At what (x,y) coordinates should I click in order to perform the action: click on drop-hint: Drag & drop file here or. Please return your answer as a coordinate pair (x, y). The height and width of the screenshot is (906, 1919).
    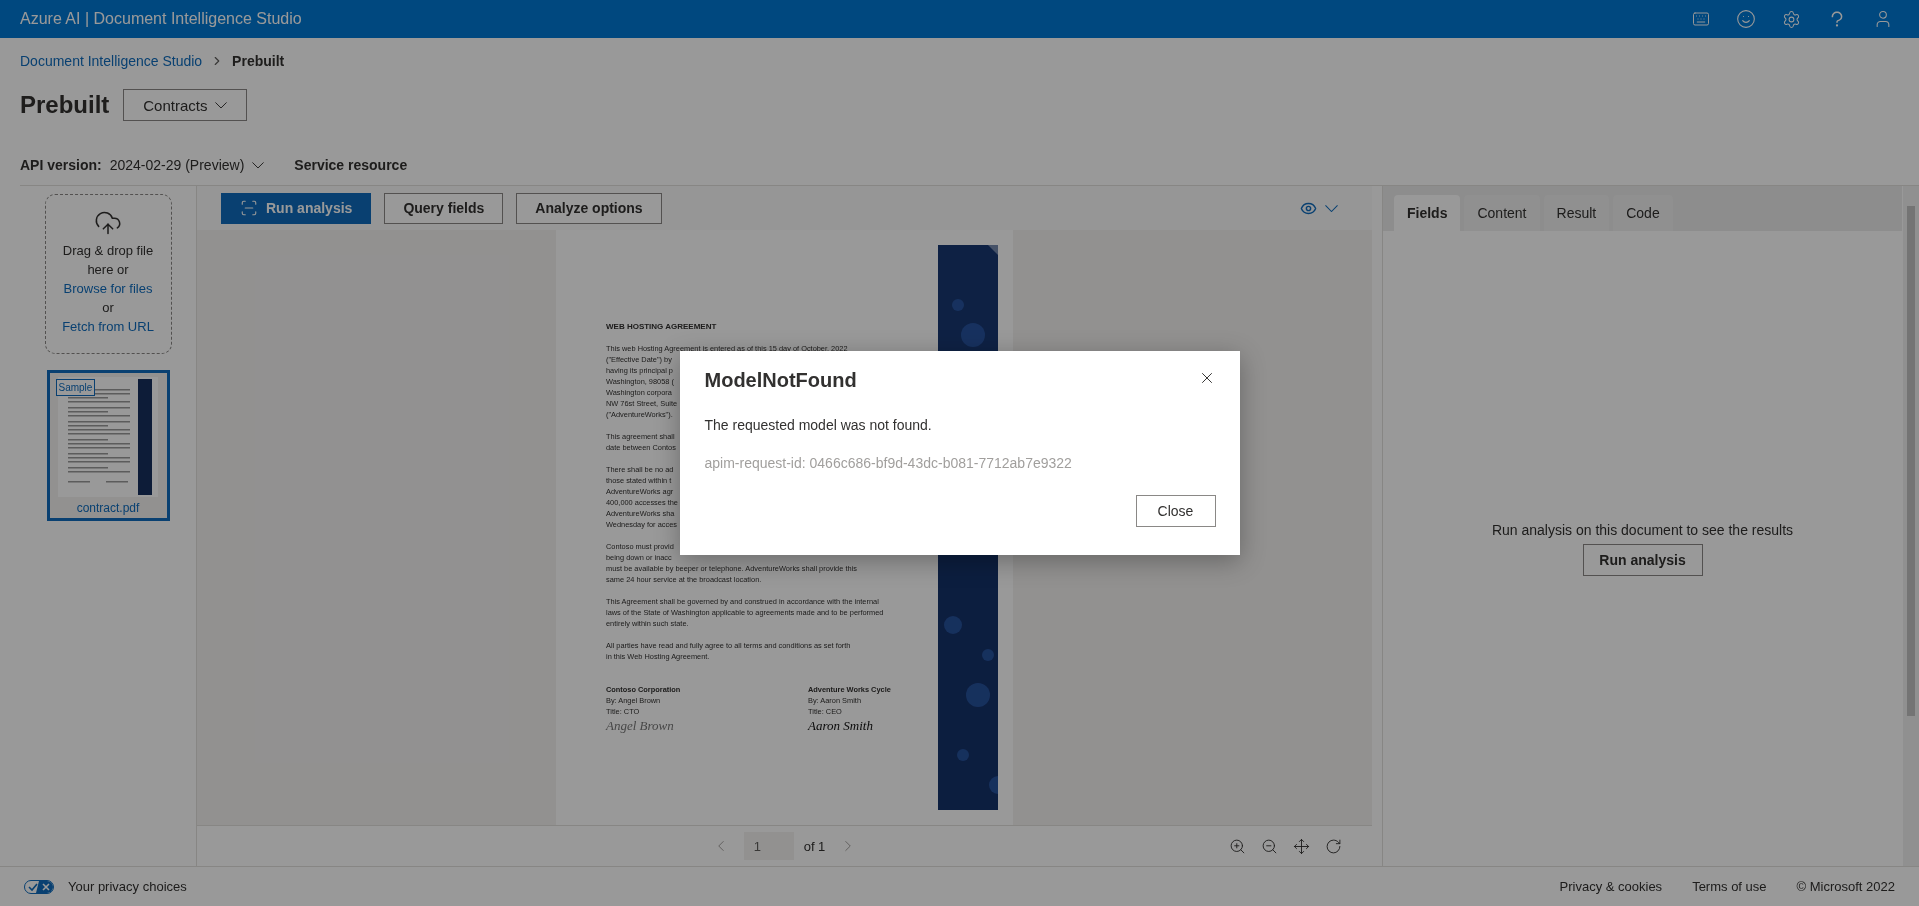
    Looking at the image, I should click on (108, 260).